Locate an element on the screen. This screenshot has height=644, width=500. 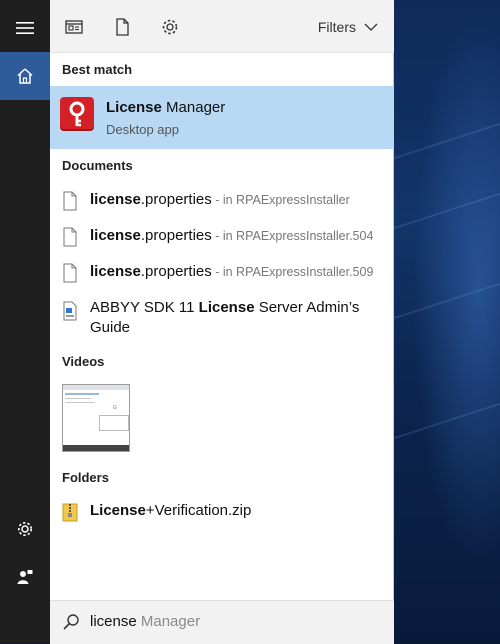
license-manager-app-icon is located at coordinates (77, 114).